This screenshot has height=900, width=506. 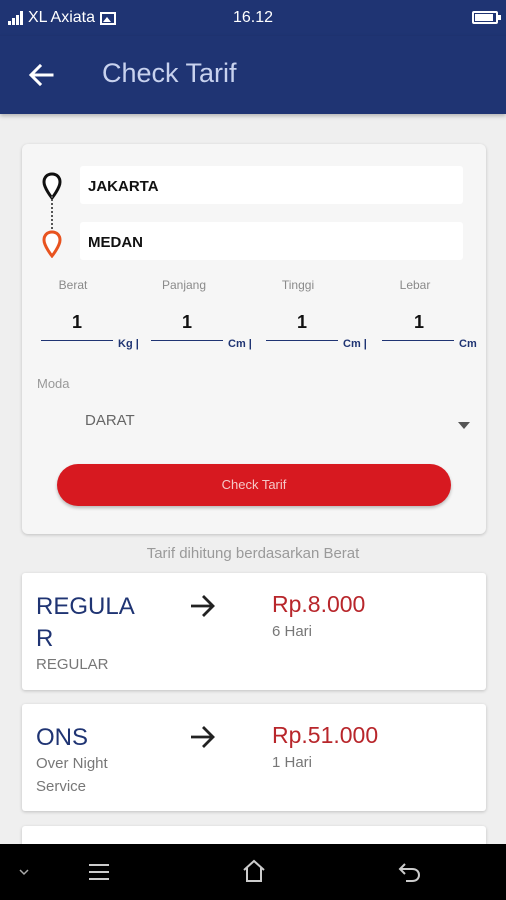 What do you see at coordinates (319, 604) in the screenshot?
I see `service-price: Rp.8.000` at bounding box center [319, 604].